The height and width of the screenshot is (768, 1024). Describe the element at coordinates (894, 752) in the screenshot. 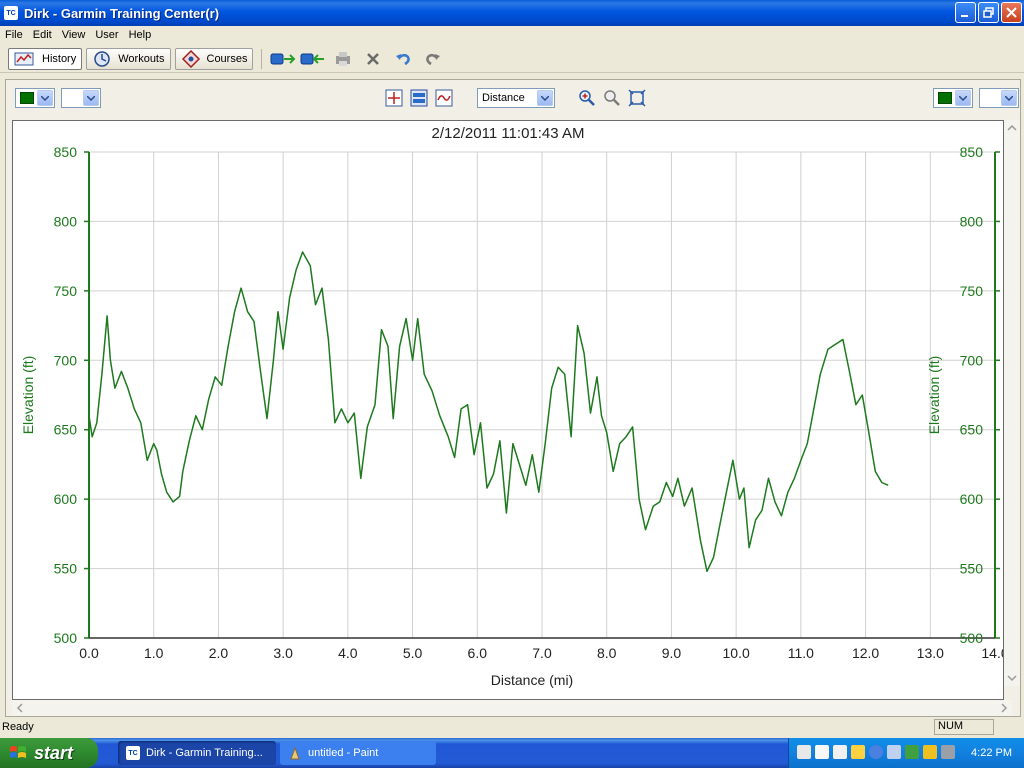

I see `tray-network-icon` at that location.